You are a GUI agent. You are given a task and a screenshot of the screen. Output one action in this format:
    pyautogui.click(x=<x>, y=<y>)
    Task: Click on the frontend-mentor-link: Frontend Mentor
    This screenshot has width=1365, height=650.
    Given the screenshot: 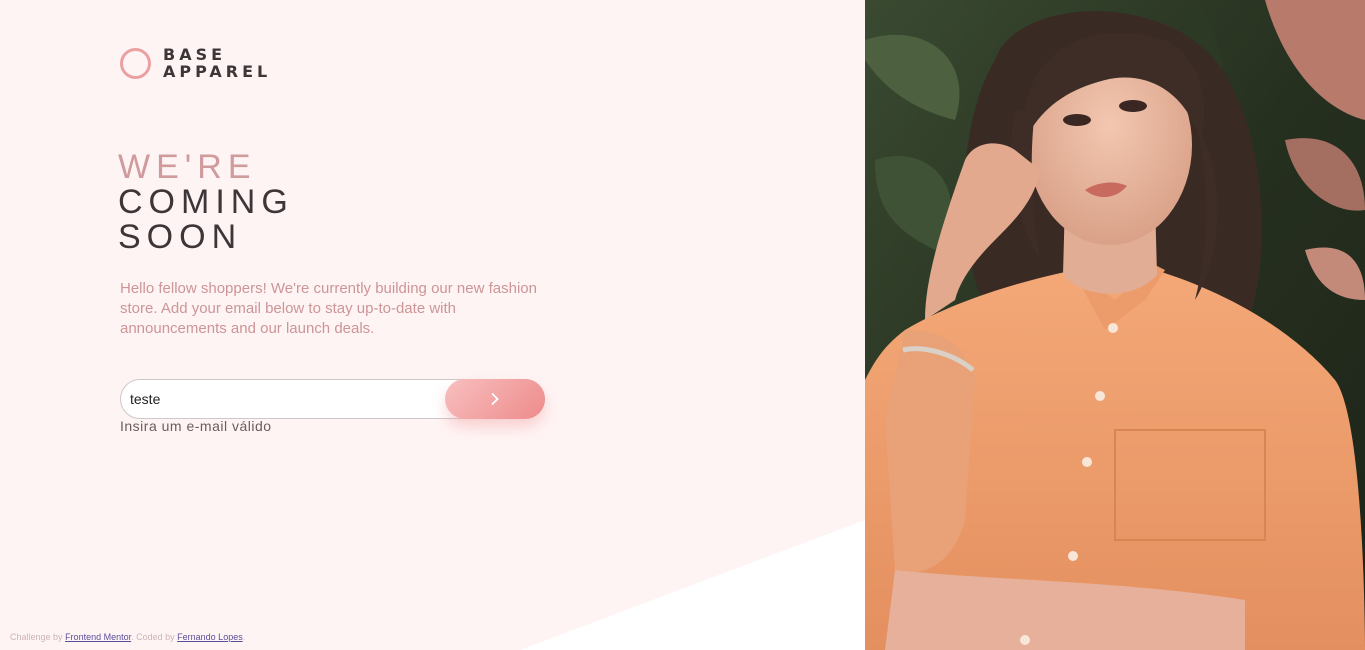 What is the action you would take?
    pyautogui.click(x=98, y=637)
    